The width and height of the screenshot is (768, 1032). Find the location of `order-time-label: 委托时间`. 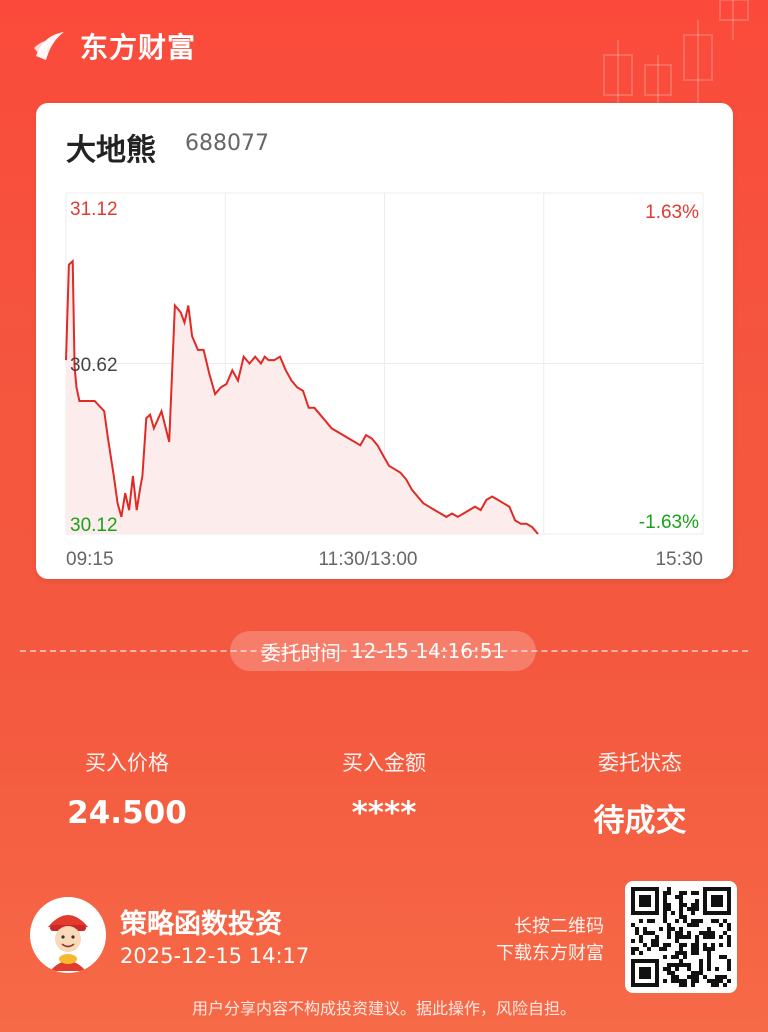

order-time-label: 委托时间 is located at coordinates (300, 652).